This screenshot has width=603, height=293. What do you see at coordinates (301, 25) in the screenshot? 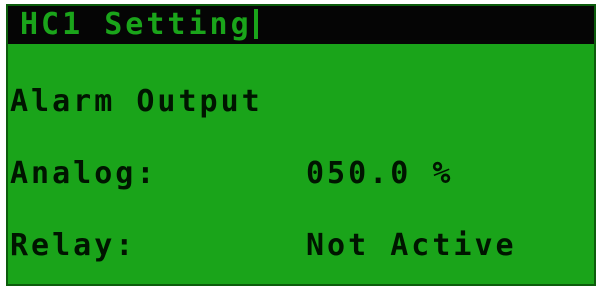
I see `title-bar: HC1 Setting` at bounding box center [301, 25].